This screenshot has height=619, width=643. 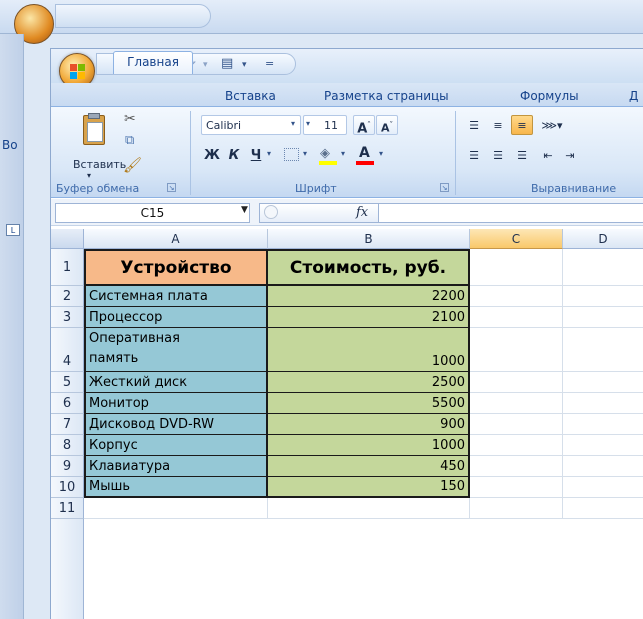 I want to click on device-cell: Оперативная память, so click(x=176, y=350).